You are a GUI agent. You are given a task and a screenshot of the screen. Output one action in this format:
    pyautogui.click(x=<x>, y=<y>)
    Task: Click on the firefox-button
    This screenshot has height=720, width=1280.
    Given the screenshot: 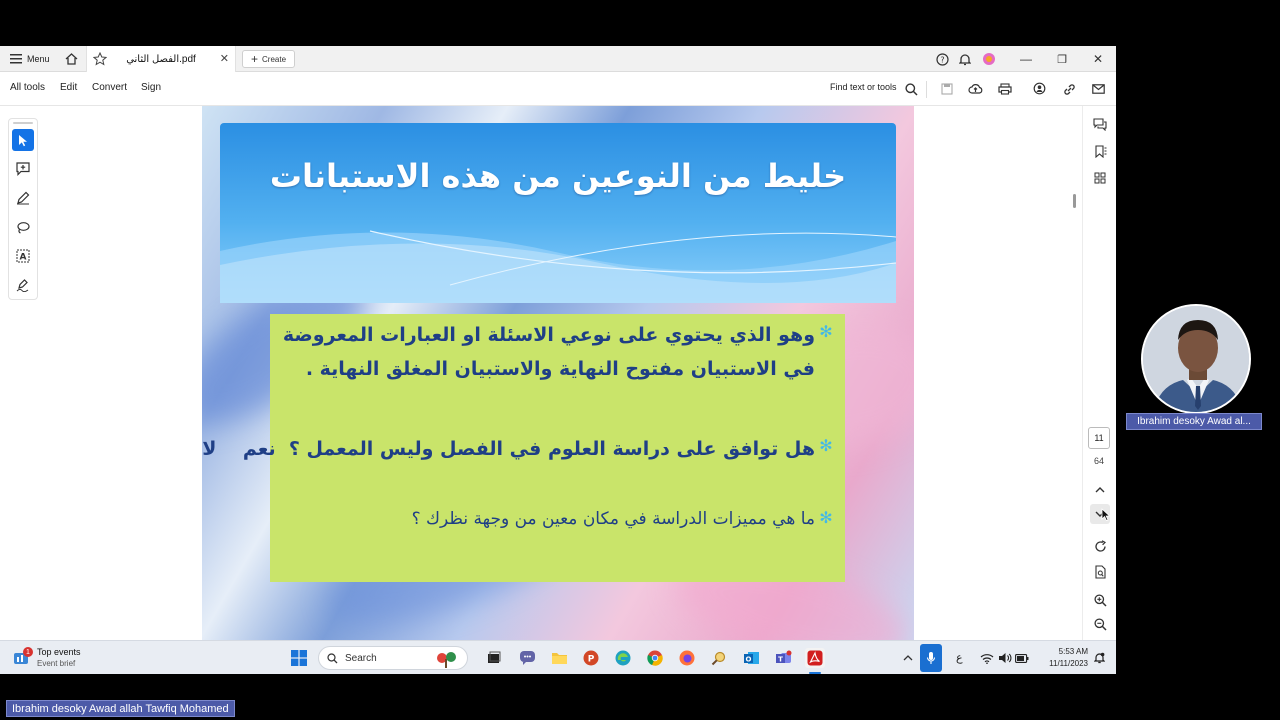 What is the action you would take?
    pyautogui.click(x=687, y=658)
    